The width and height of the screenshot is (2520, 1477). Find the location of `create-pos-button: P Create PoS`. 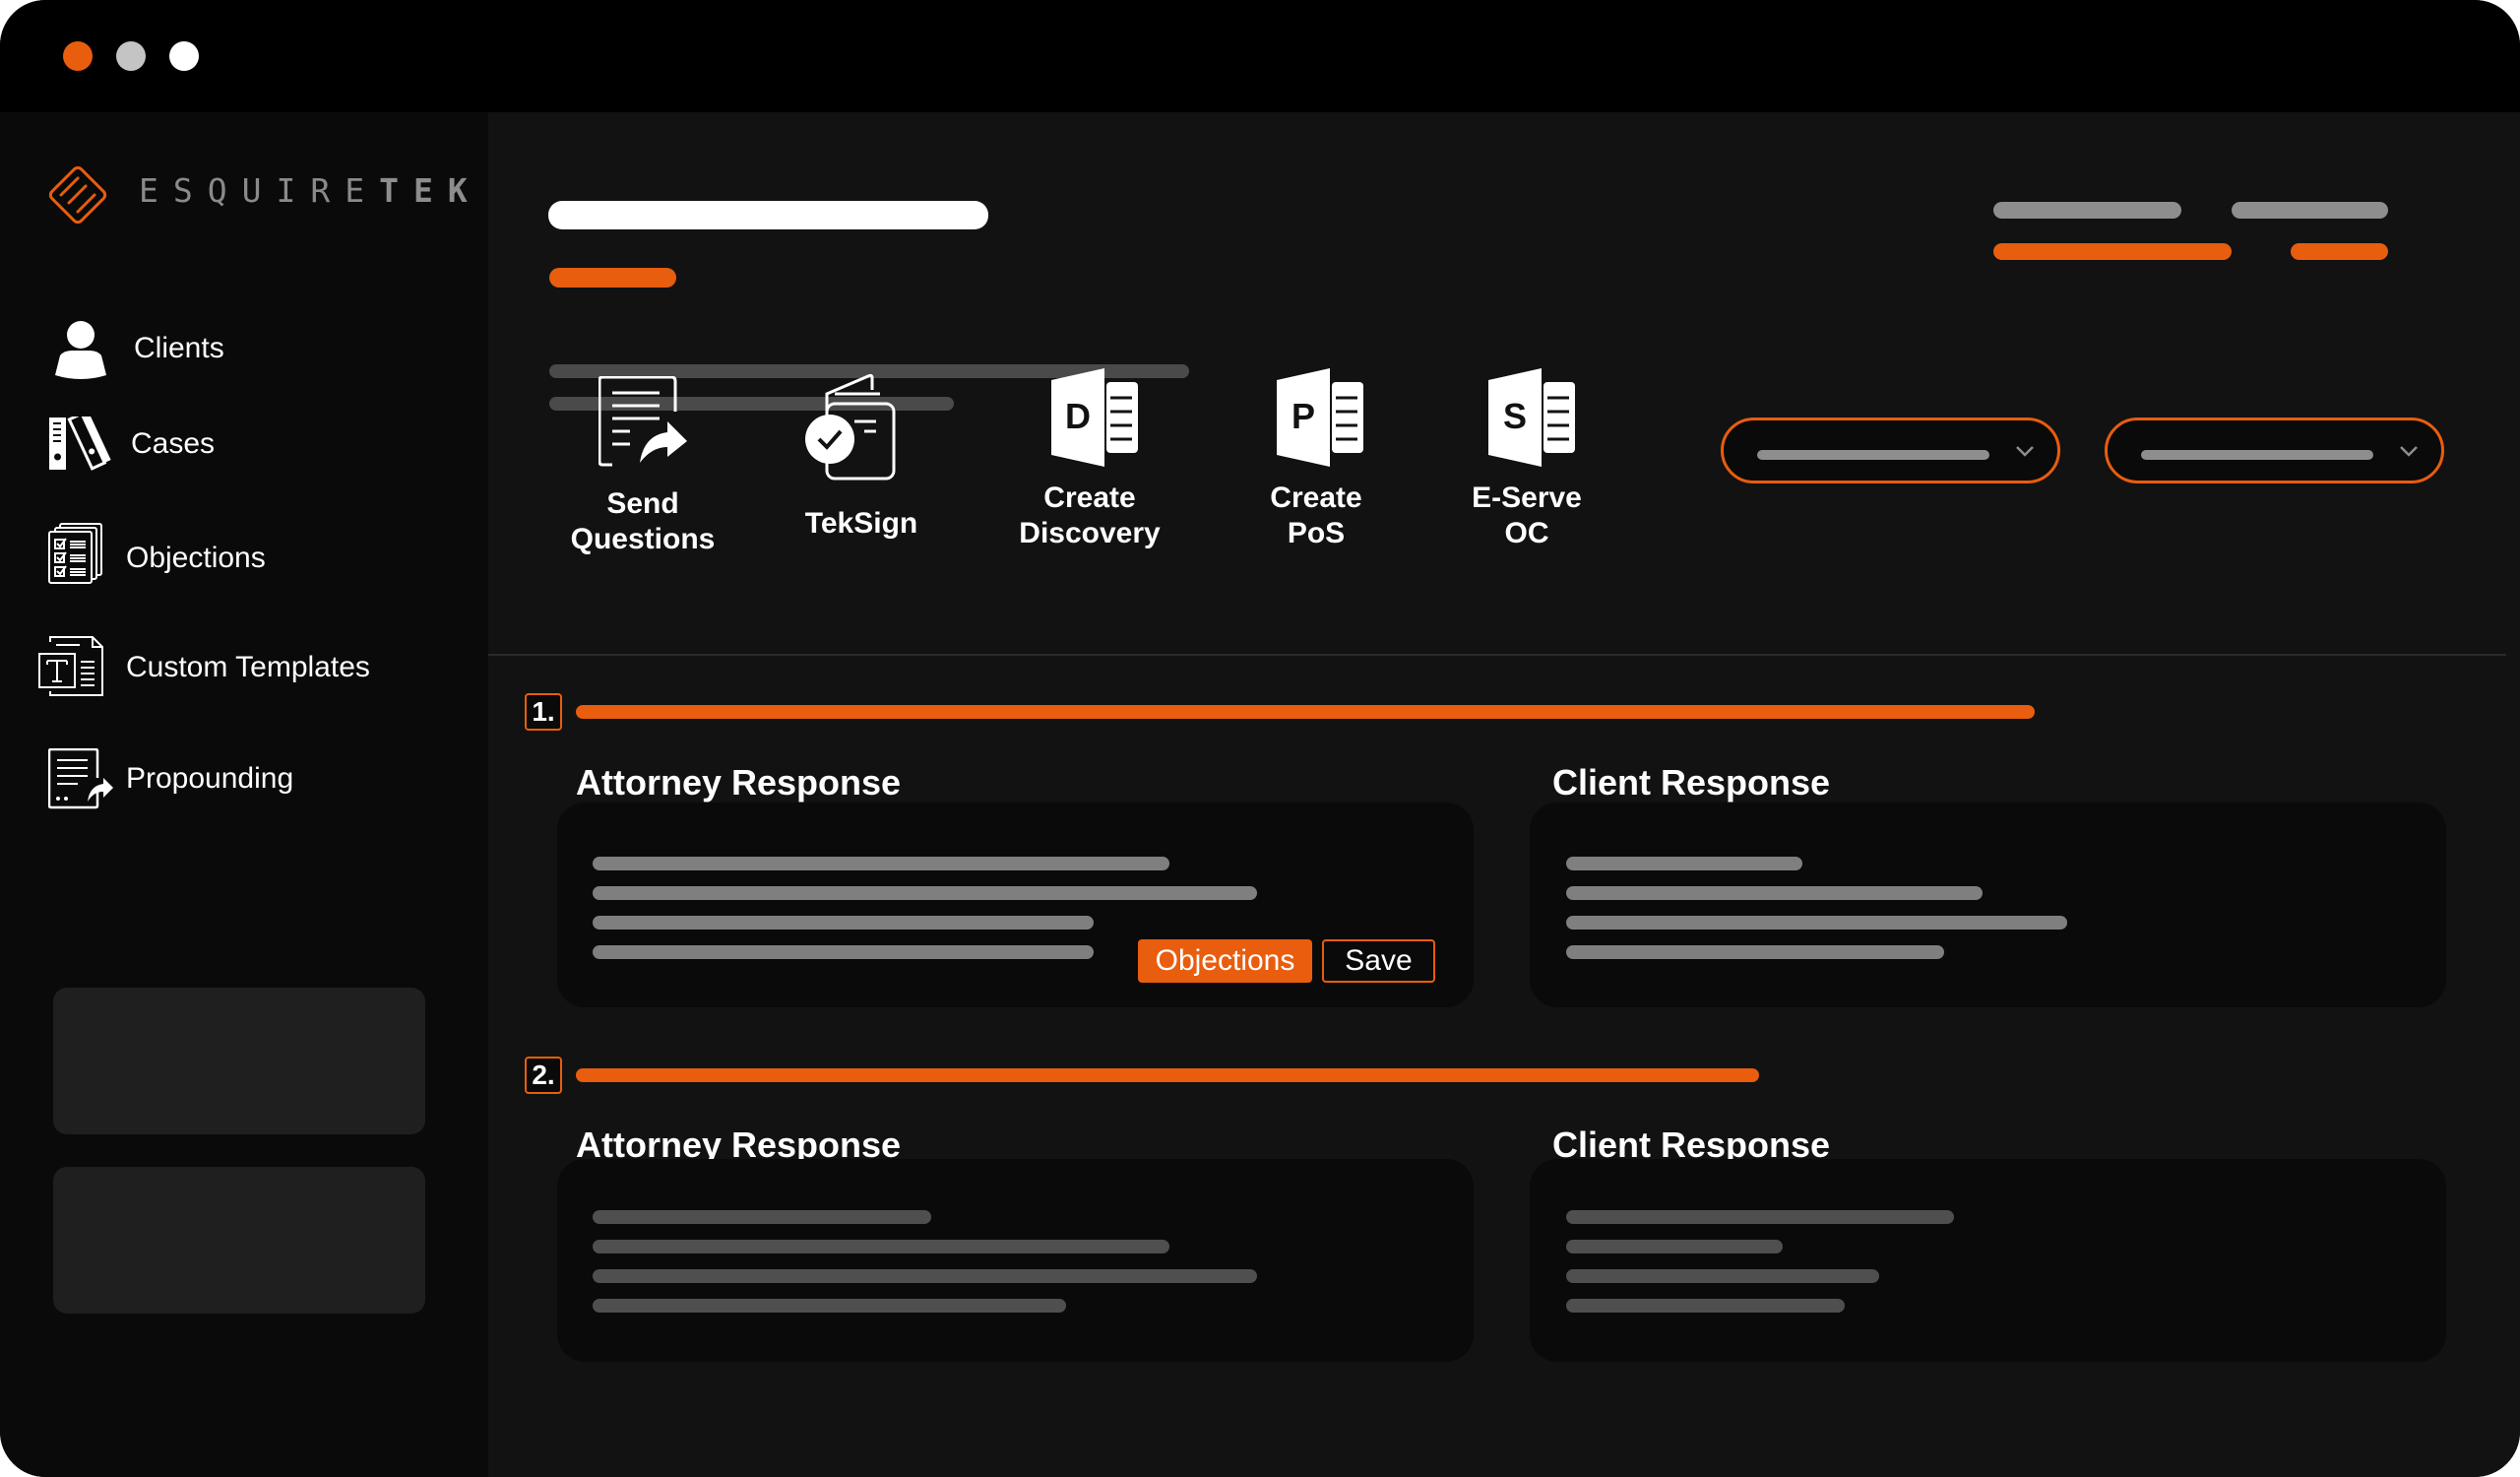

create-pos-button: P Create PoS is located at coordinates (1316, 462).